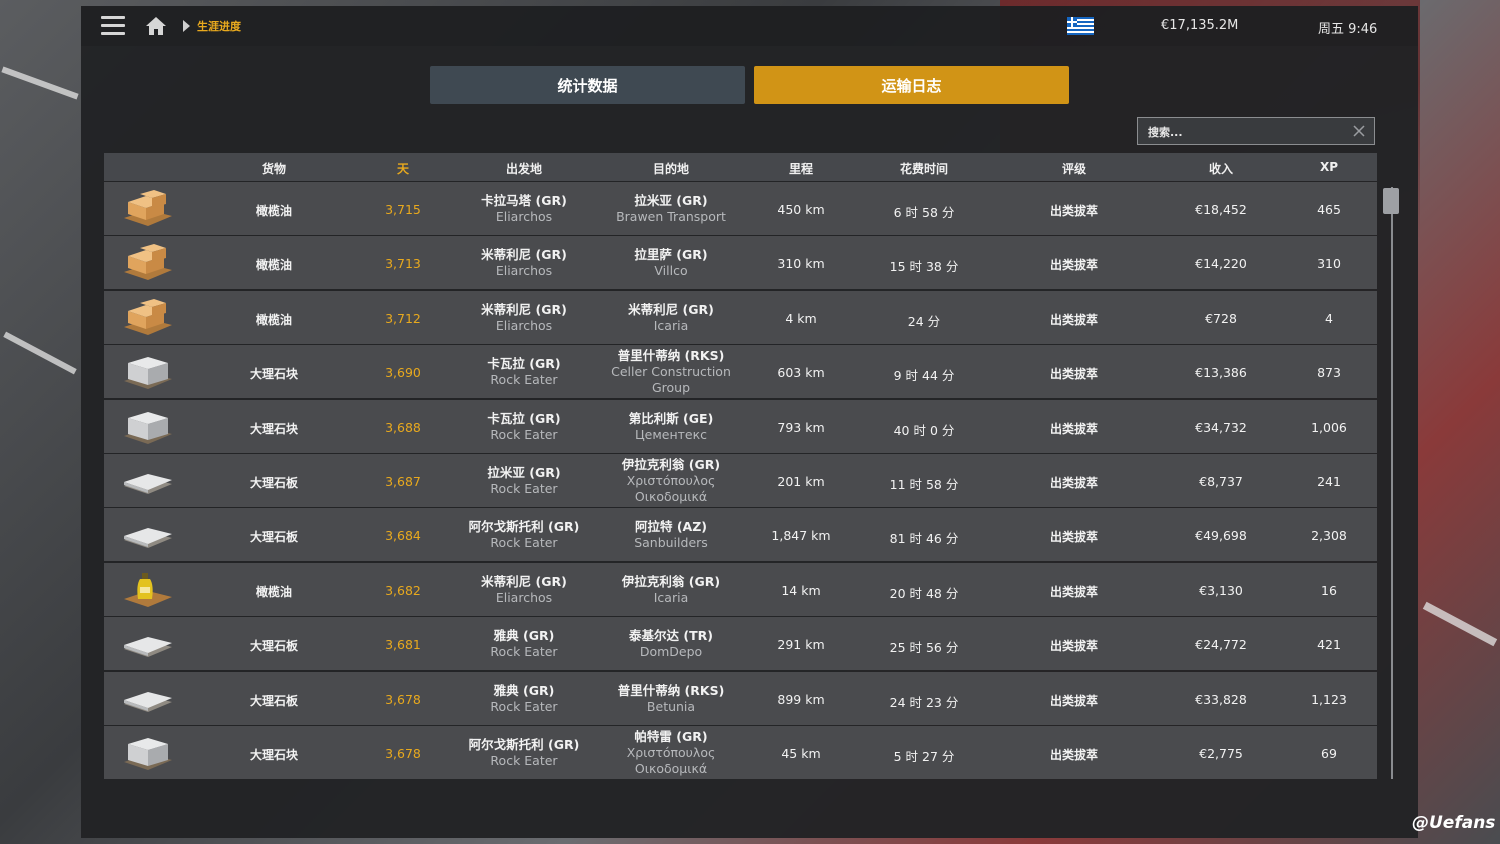 The image size is (1500, 844). Describe the element at coordinates (671, 736) in the screenshot. I see `destination-city: 帕特雷 (GR)` at that location.